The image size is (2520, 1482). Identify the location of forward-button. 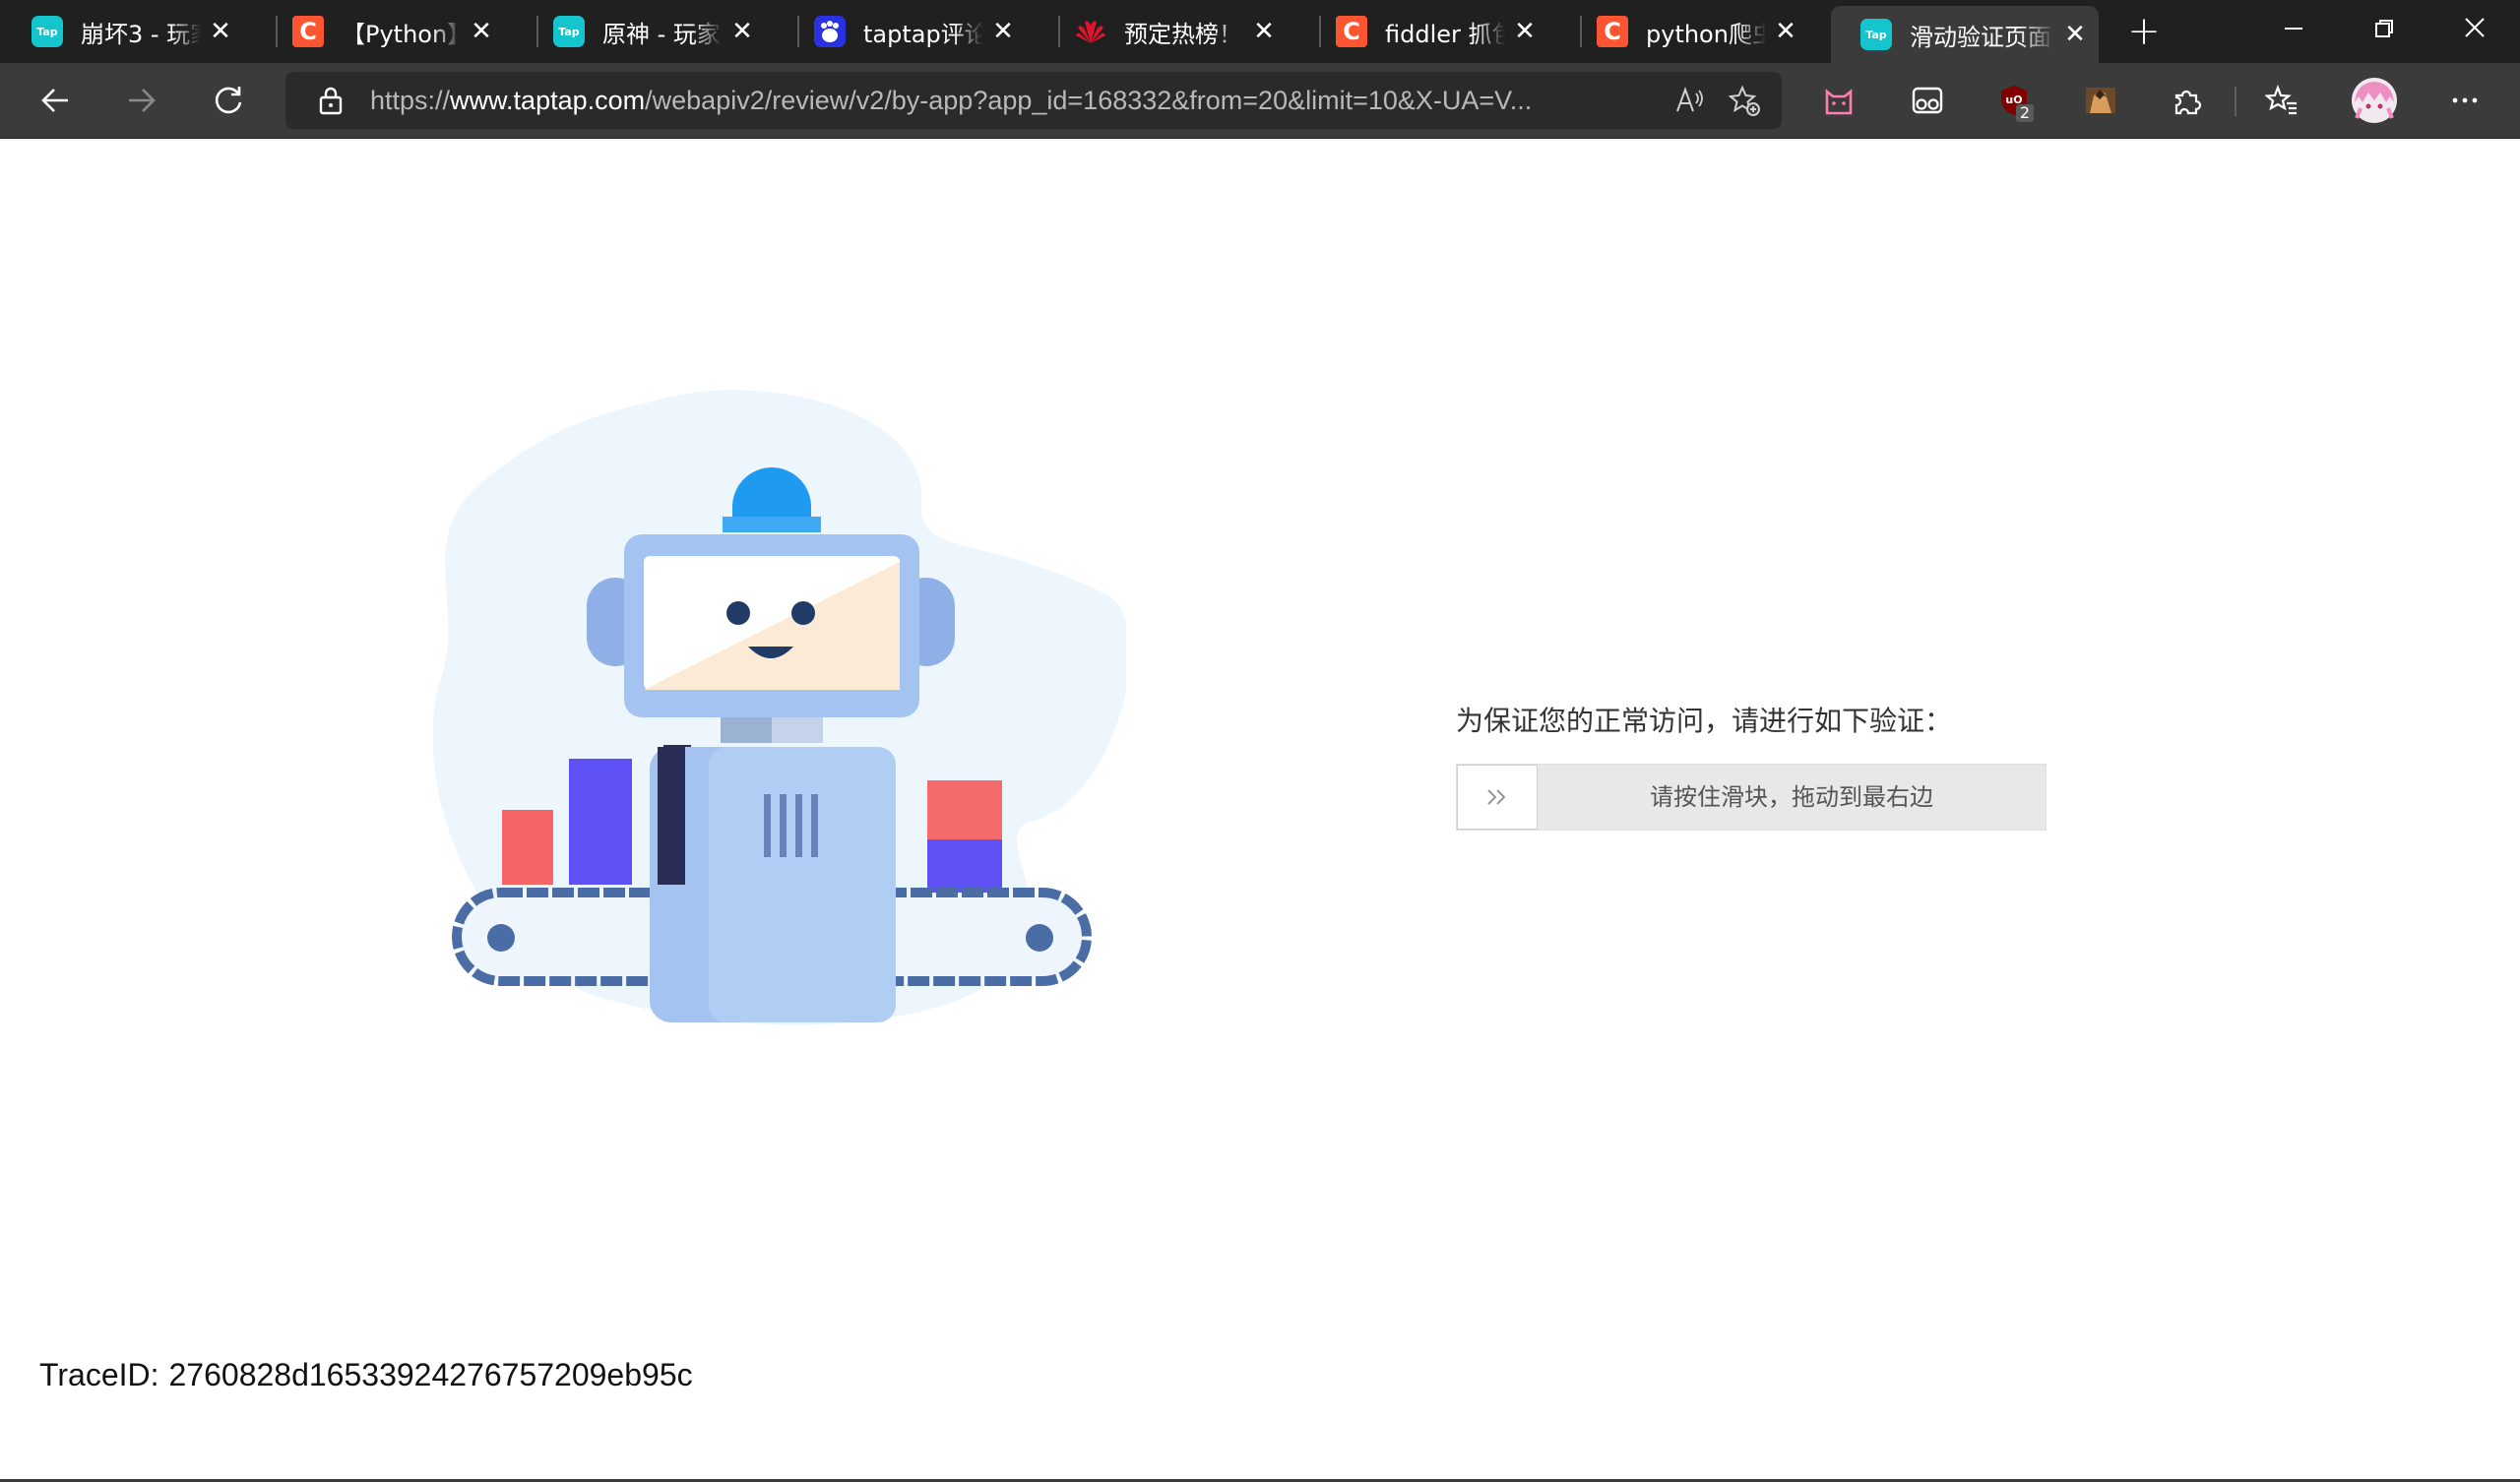
(141, 100).